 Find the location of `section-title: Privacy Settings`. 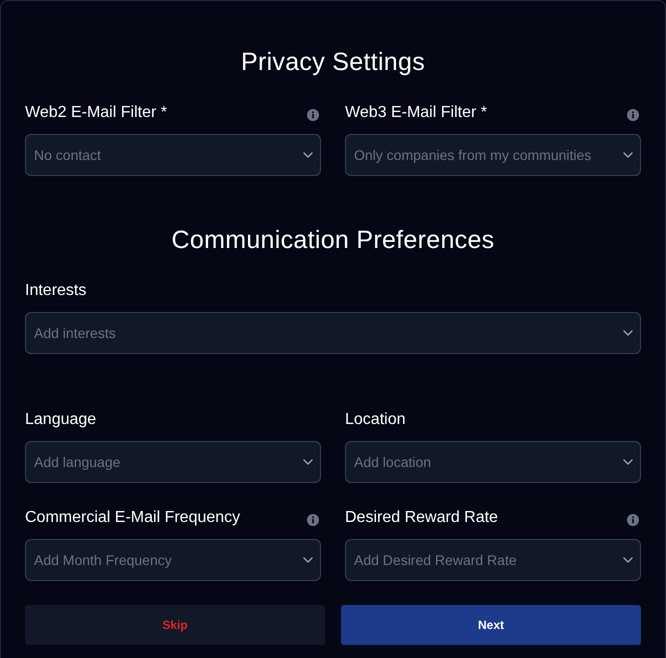

section-title: Privacy Settings is located at coordinates (333, 62).